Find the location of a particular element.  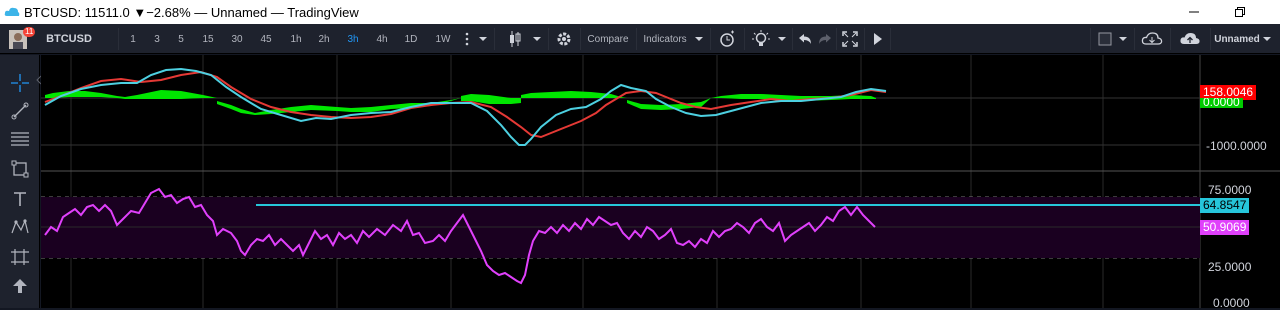

crosshair-icon is located at coordinates (20, 83).